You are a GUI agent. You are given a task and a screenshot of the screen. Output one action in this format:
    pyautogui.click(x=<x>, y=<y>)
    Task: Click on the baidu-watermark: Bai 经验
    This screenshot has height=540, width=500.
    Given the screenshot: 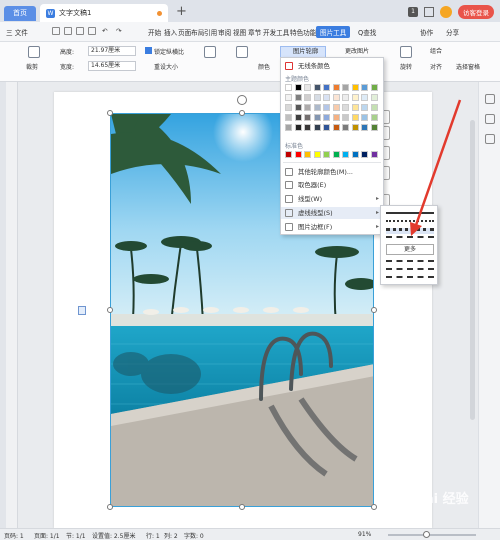 What is the action you would take?
    pyautogui.click(x=442, y=499)
    